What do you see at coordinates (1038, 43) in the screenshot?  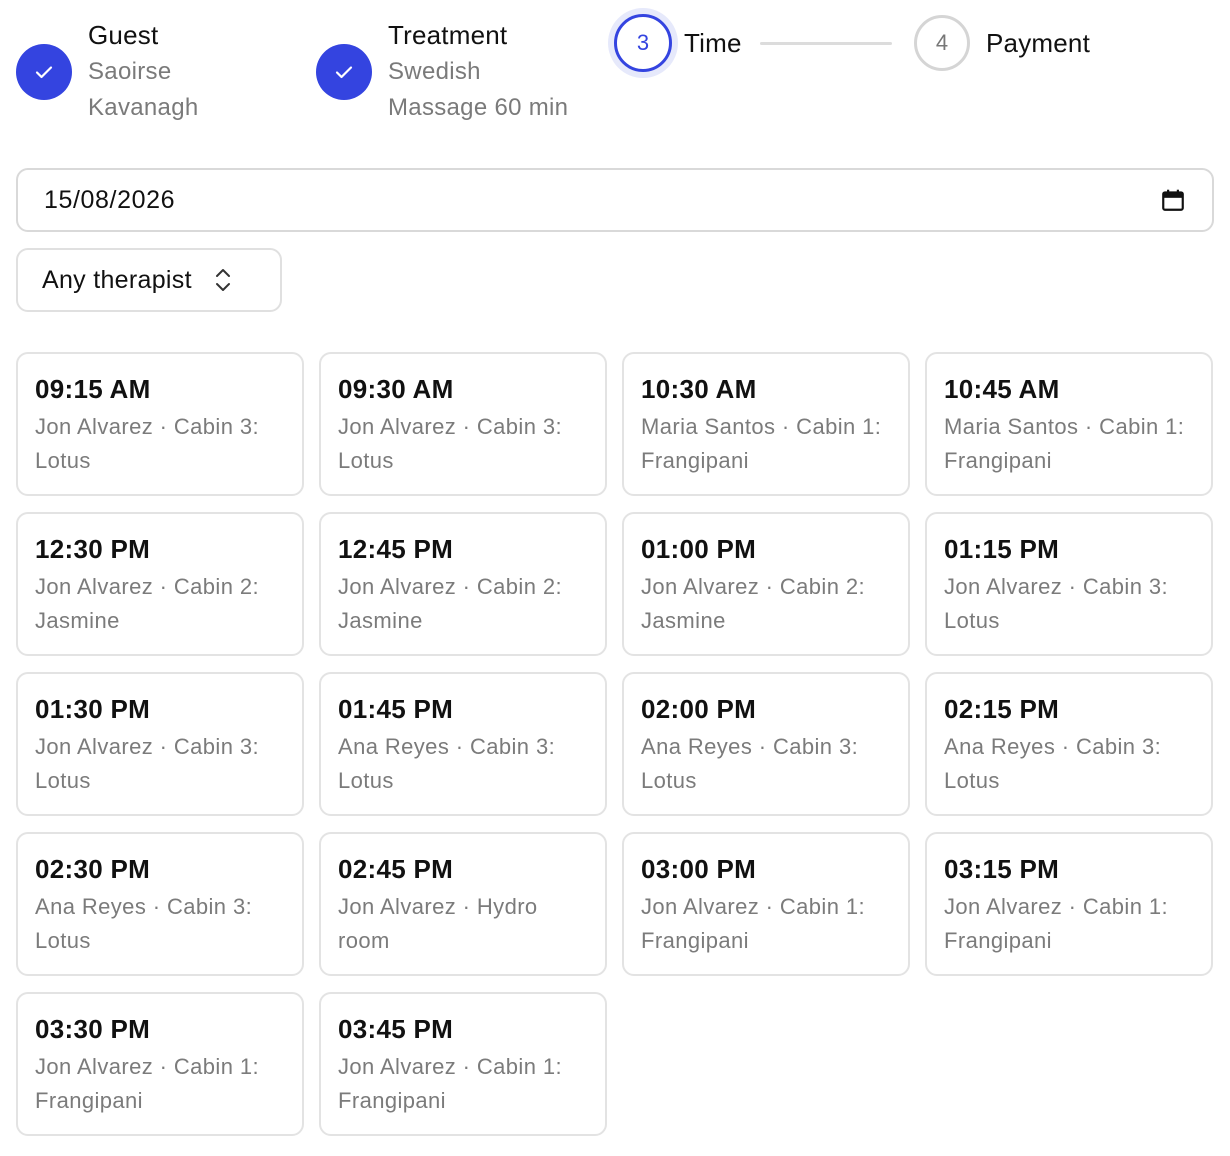 I see `step-title: Payment` at bounding box center [1038, 43].